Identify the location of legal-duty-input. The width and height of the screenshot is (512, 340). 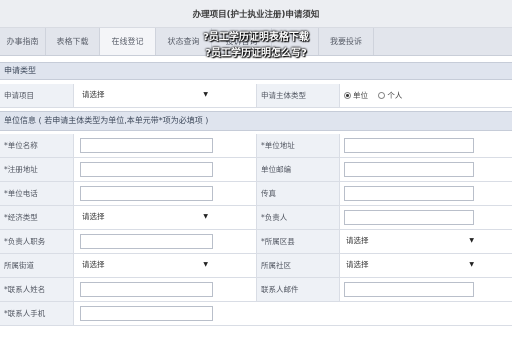
(146, 241).